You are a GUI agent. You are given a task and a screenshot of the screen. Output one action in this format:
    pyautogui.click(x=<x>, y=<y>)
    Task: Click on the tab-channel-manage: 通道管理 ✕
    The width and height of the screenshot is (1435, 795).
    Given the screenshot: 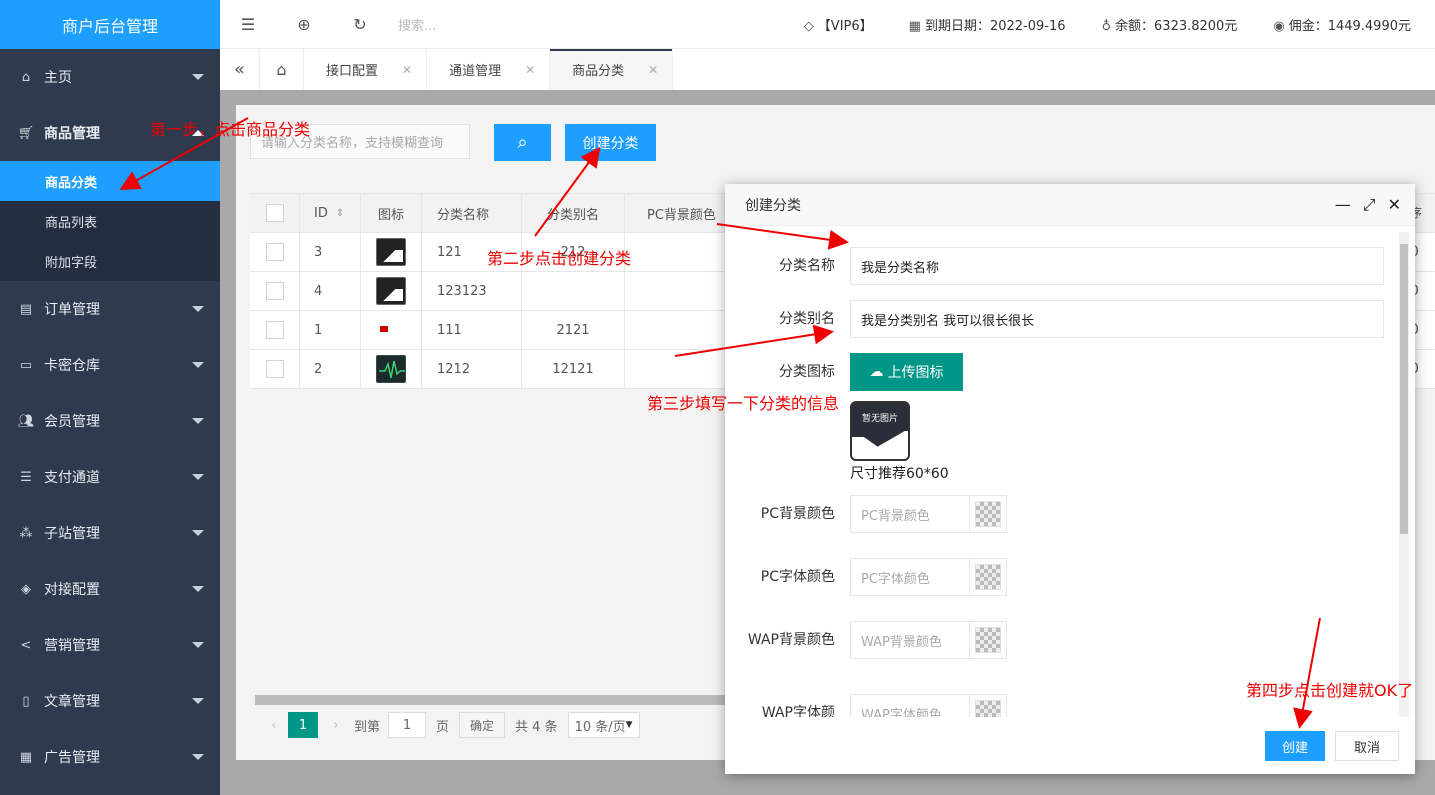 What is the action you would take?
    pyautogui.click(x=489, y=69)
    